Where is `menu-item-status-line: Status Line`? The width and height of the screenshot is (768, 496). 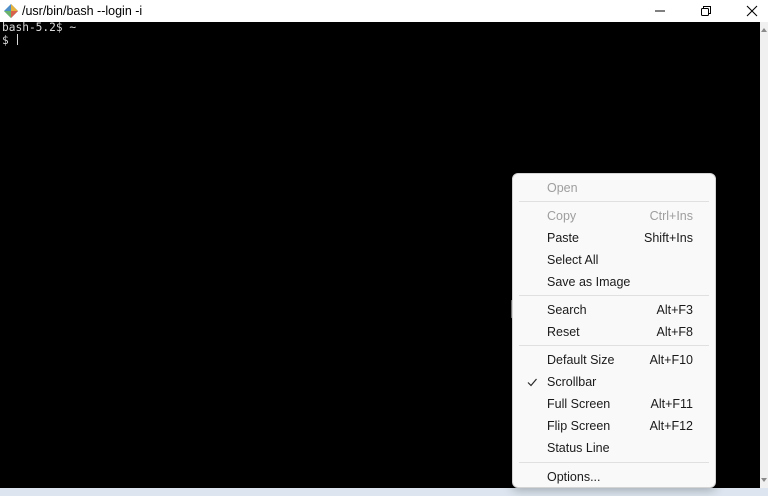 menu-item-status-line: Status Line is located at coordinates (614, 448).